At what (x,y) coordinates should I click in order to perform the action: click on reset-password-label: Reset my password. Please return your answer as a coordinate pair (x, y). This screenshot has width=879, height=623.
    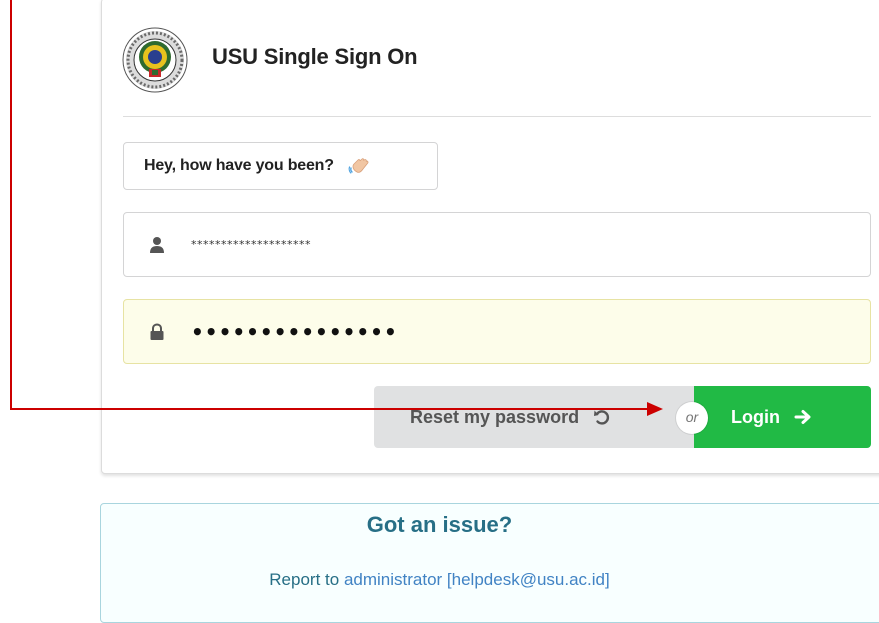
    Looking at the image, I should click on (495, 416).